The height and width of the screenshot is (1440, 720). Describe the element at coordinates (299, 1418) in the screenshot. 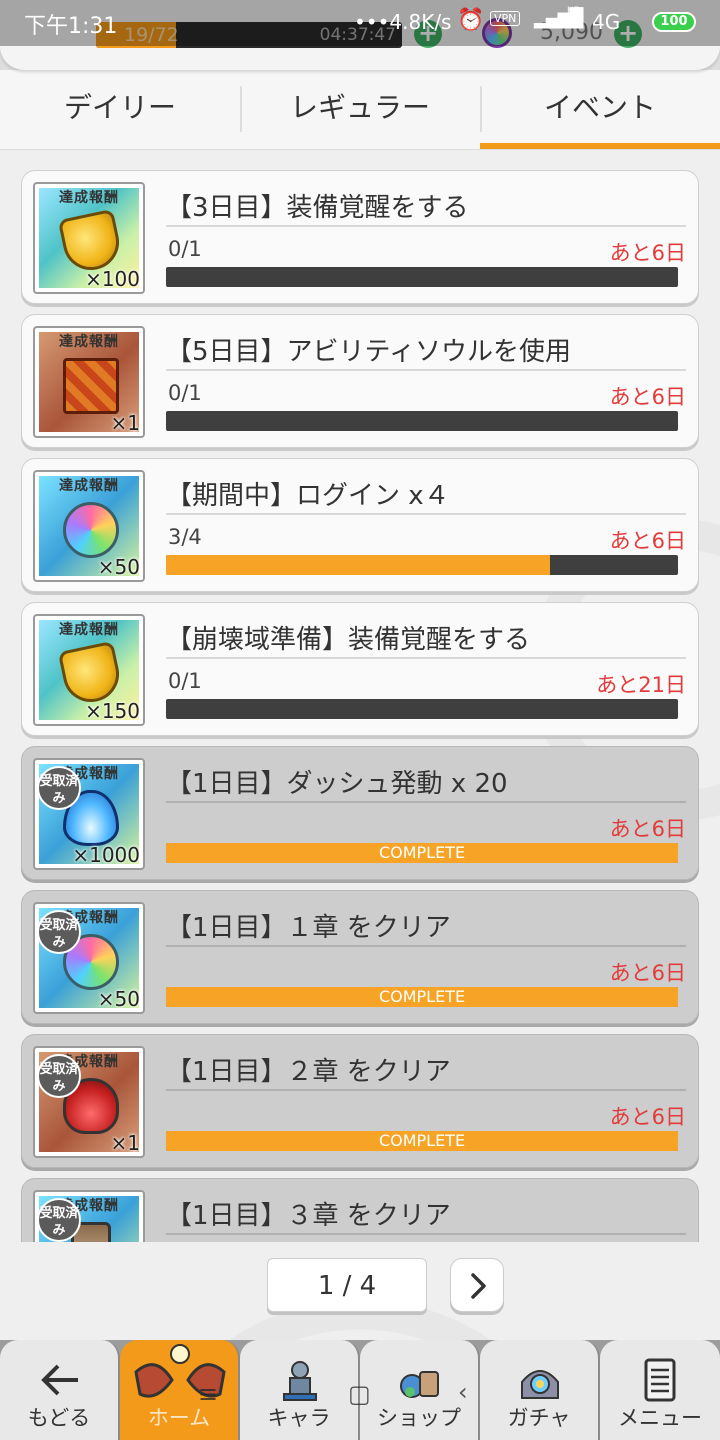

I see `nav-character-label: キャラ` at that location.